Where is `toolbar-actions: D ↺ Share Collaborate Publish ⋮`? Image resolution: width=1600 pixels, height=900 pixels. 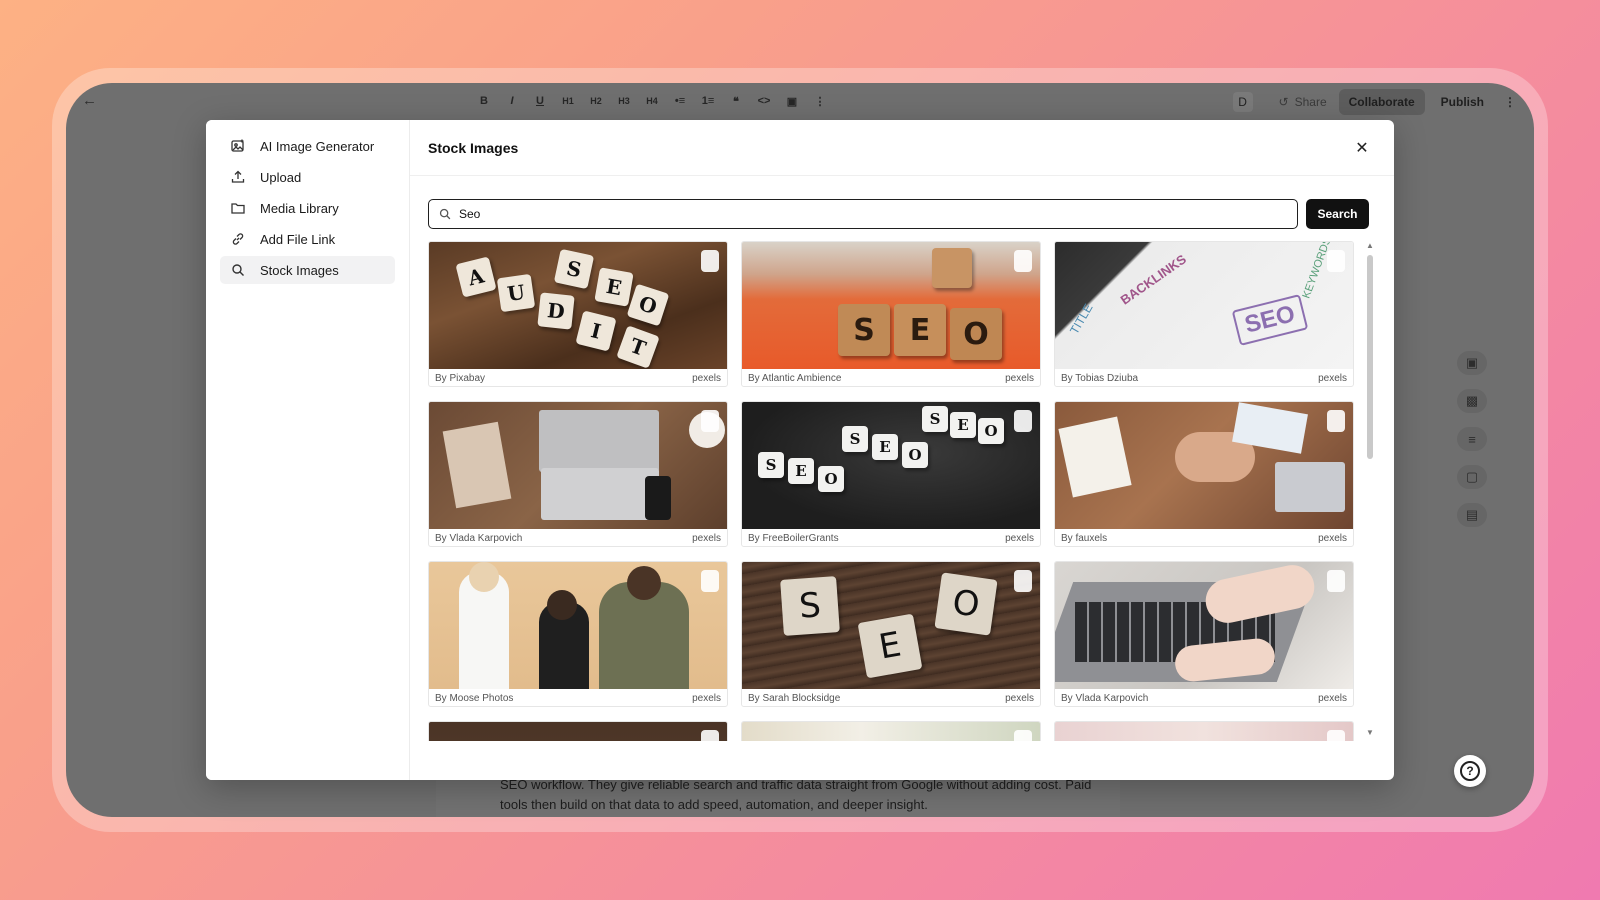 toolbar-actions: D ↺ Share Collaborate Publish ⋮ is located at coordinates (1376, 102).